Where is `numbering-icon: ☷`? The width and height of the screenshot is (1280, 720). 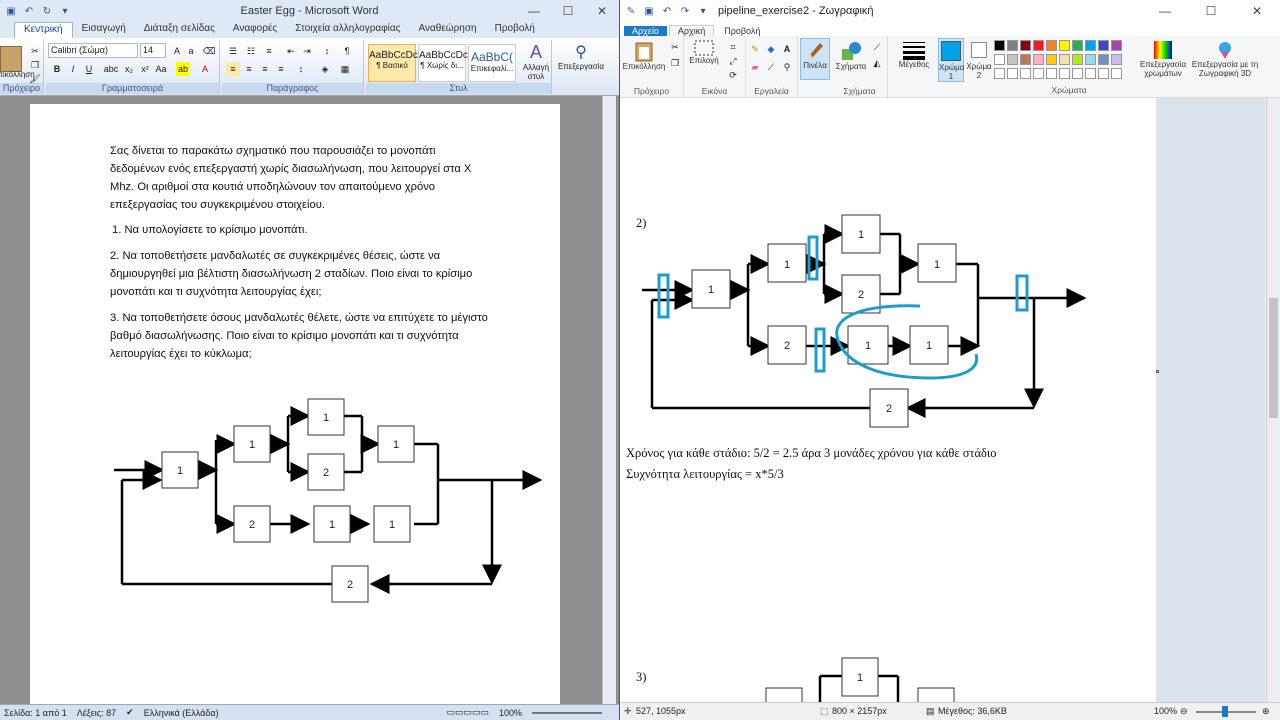 numbering-icon: ☷ is located at coordinates (251, 51).